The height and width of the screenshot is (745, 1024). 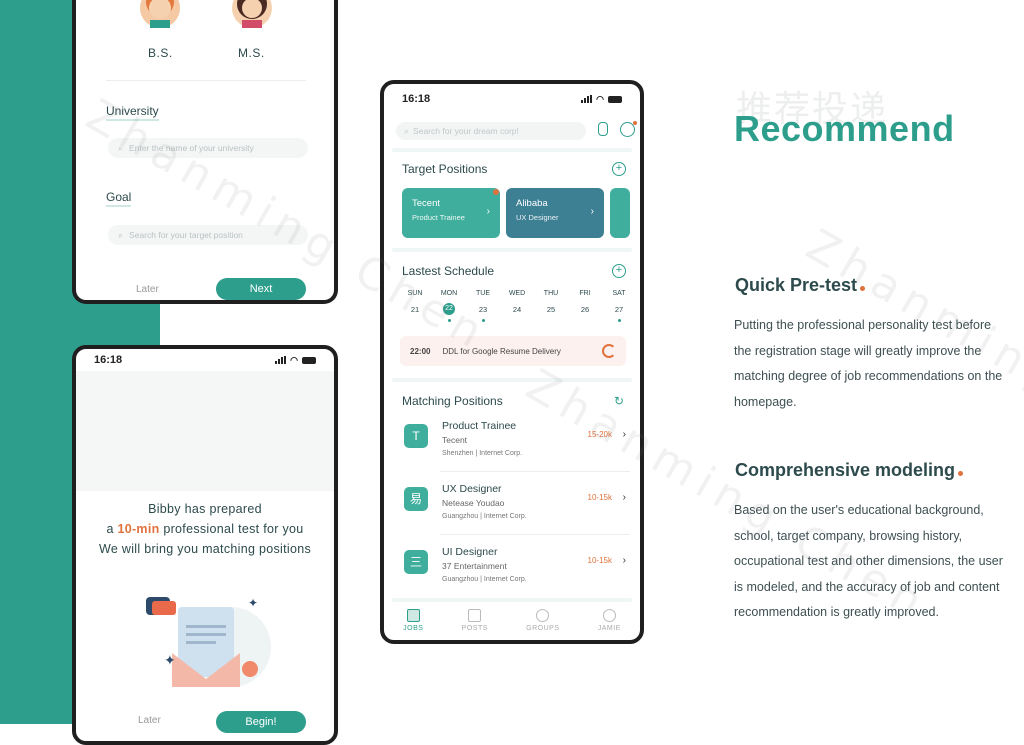 What do you see at coordinates (619, 169) in the screenshot?
I see `add-target-icon: +` at bounding box center [619, 169].